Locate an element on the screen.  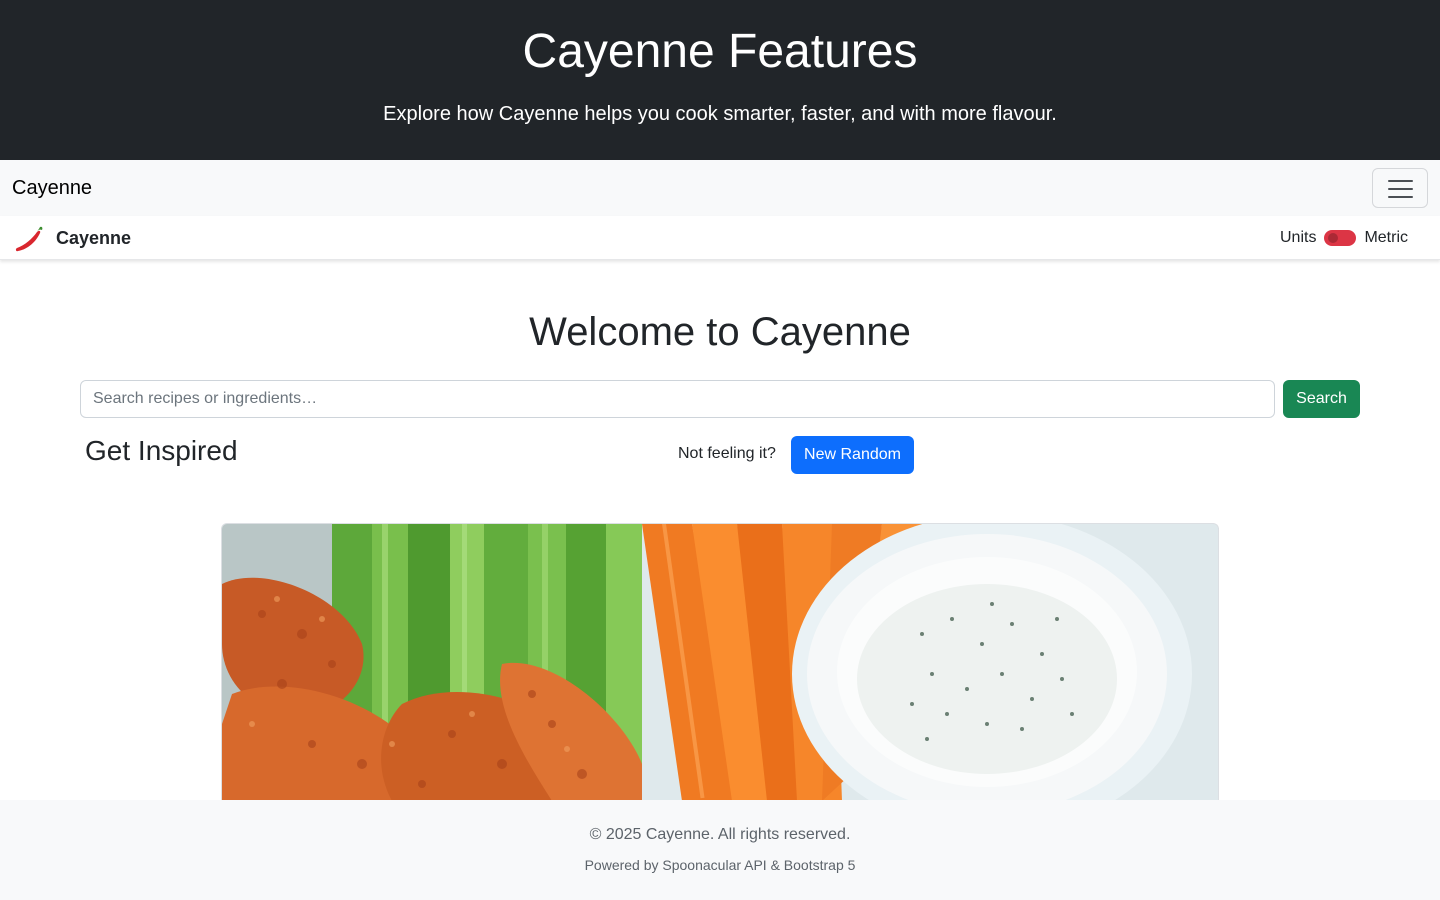
units-switch-knob is located at coordinates (1333, 238).